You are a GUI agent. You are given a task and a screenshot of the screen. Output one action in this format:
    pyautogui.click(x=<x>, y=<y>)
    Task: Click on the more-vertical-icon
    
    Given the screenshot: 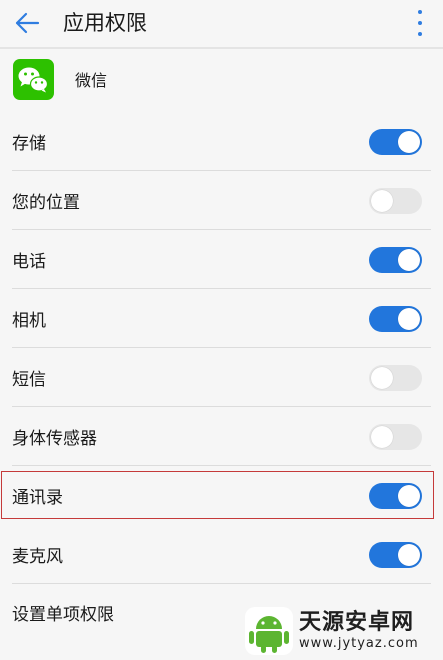 What is the action you would take?
    pyautogui.click(x=420, y=23)
    